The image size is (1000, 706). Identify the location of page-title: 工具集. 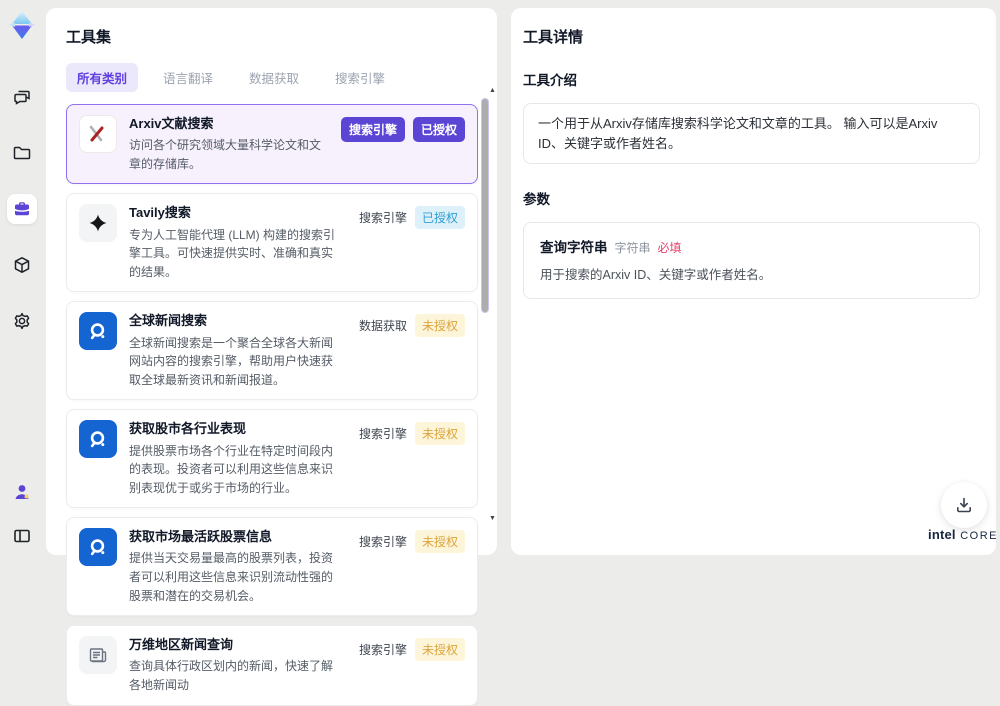
(89, 37).